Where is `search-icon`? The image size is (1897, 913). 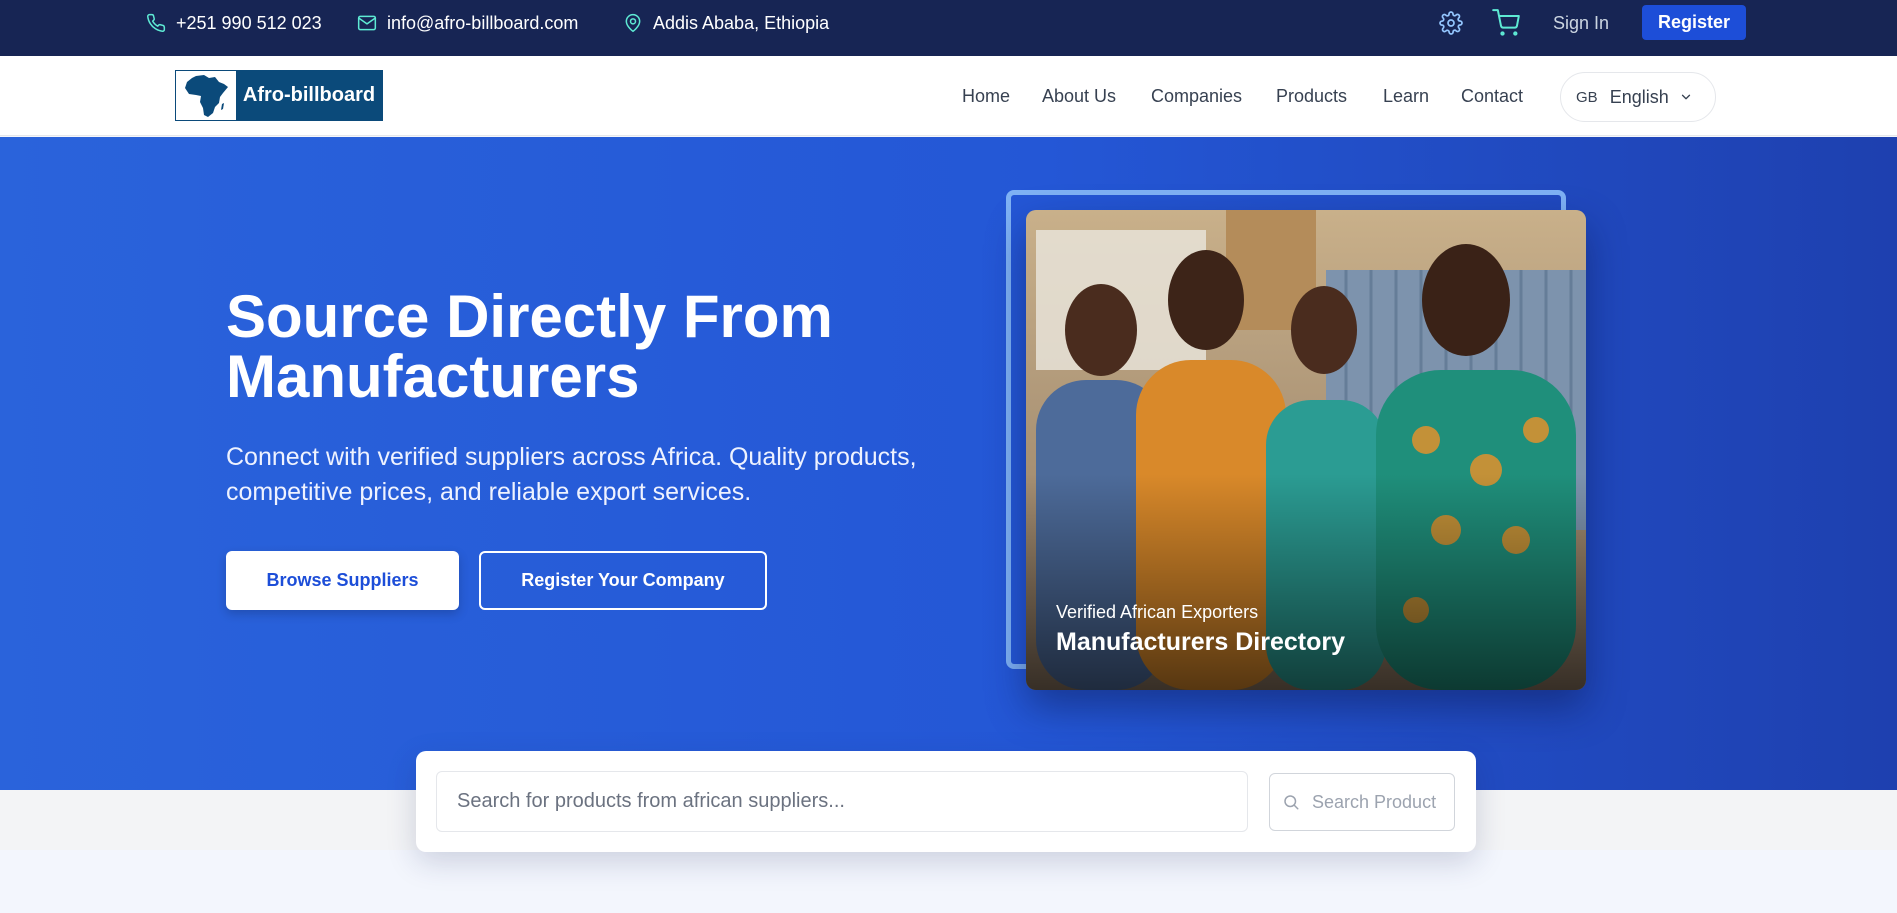 search-icon is located at coordinates (1291, 802).